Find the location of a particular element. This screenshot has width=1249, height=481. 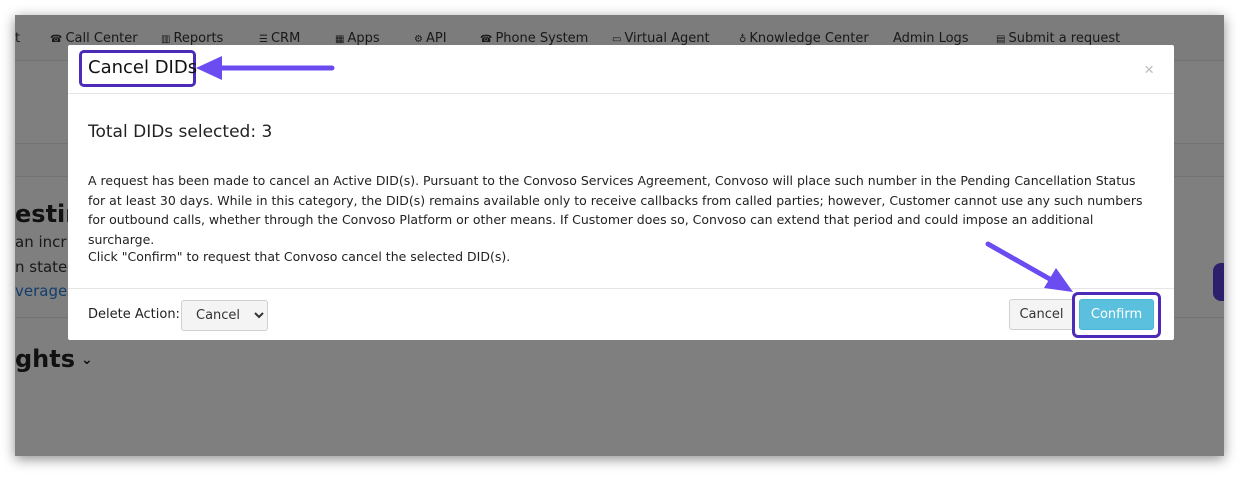

title-arrow-icon is located at coordinates (265, 68).